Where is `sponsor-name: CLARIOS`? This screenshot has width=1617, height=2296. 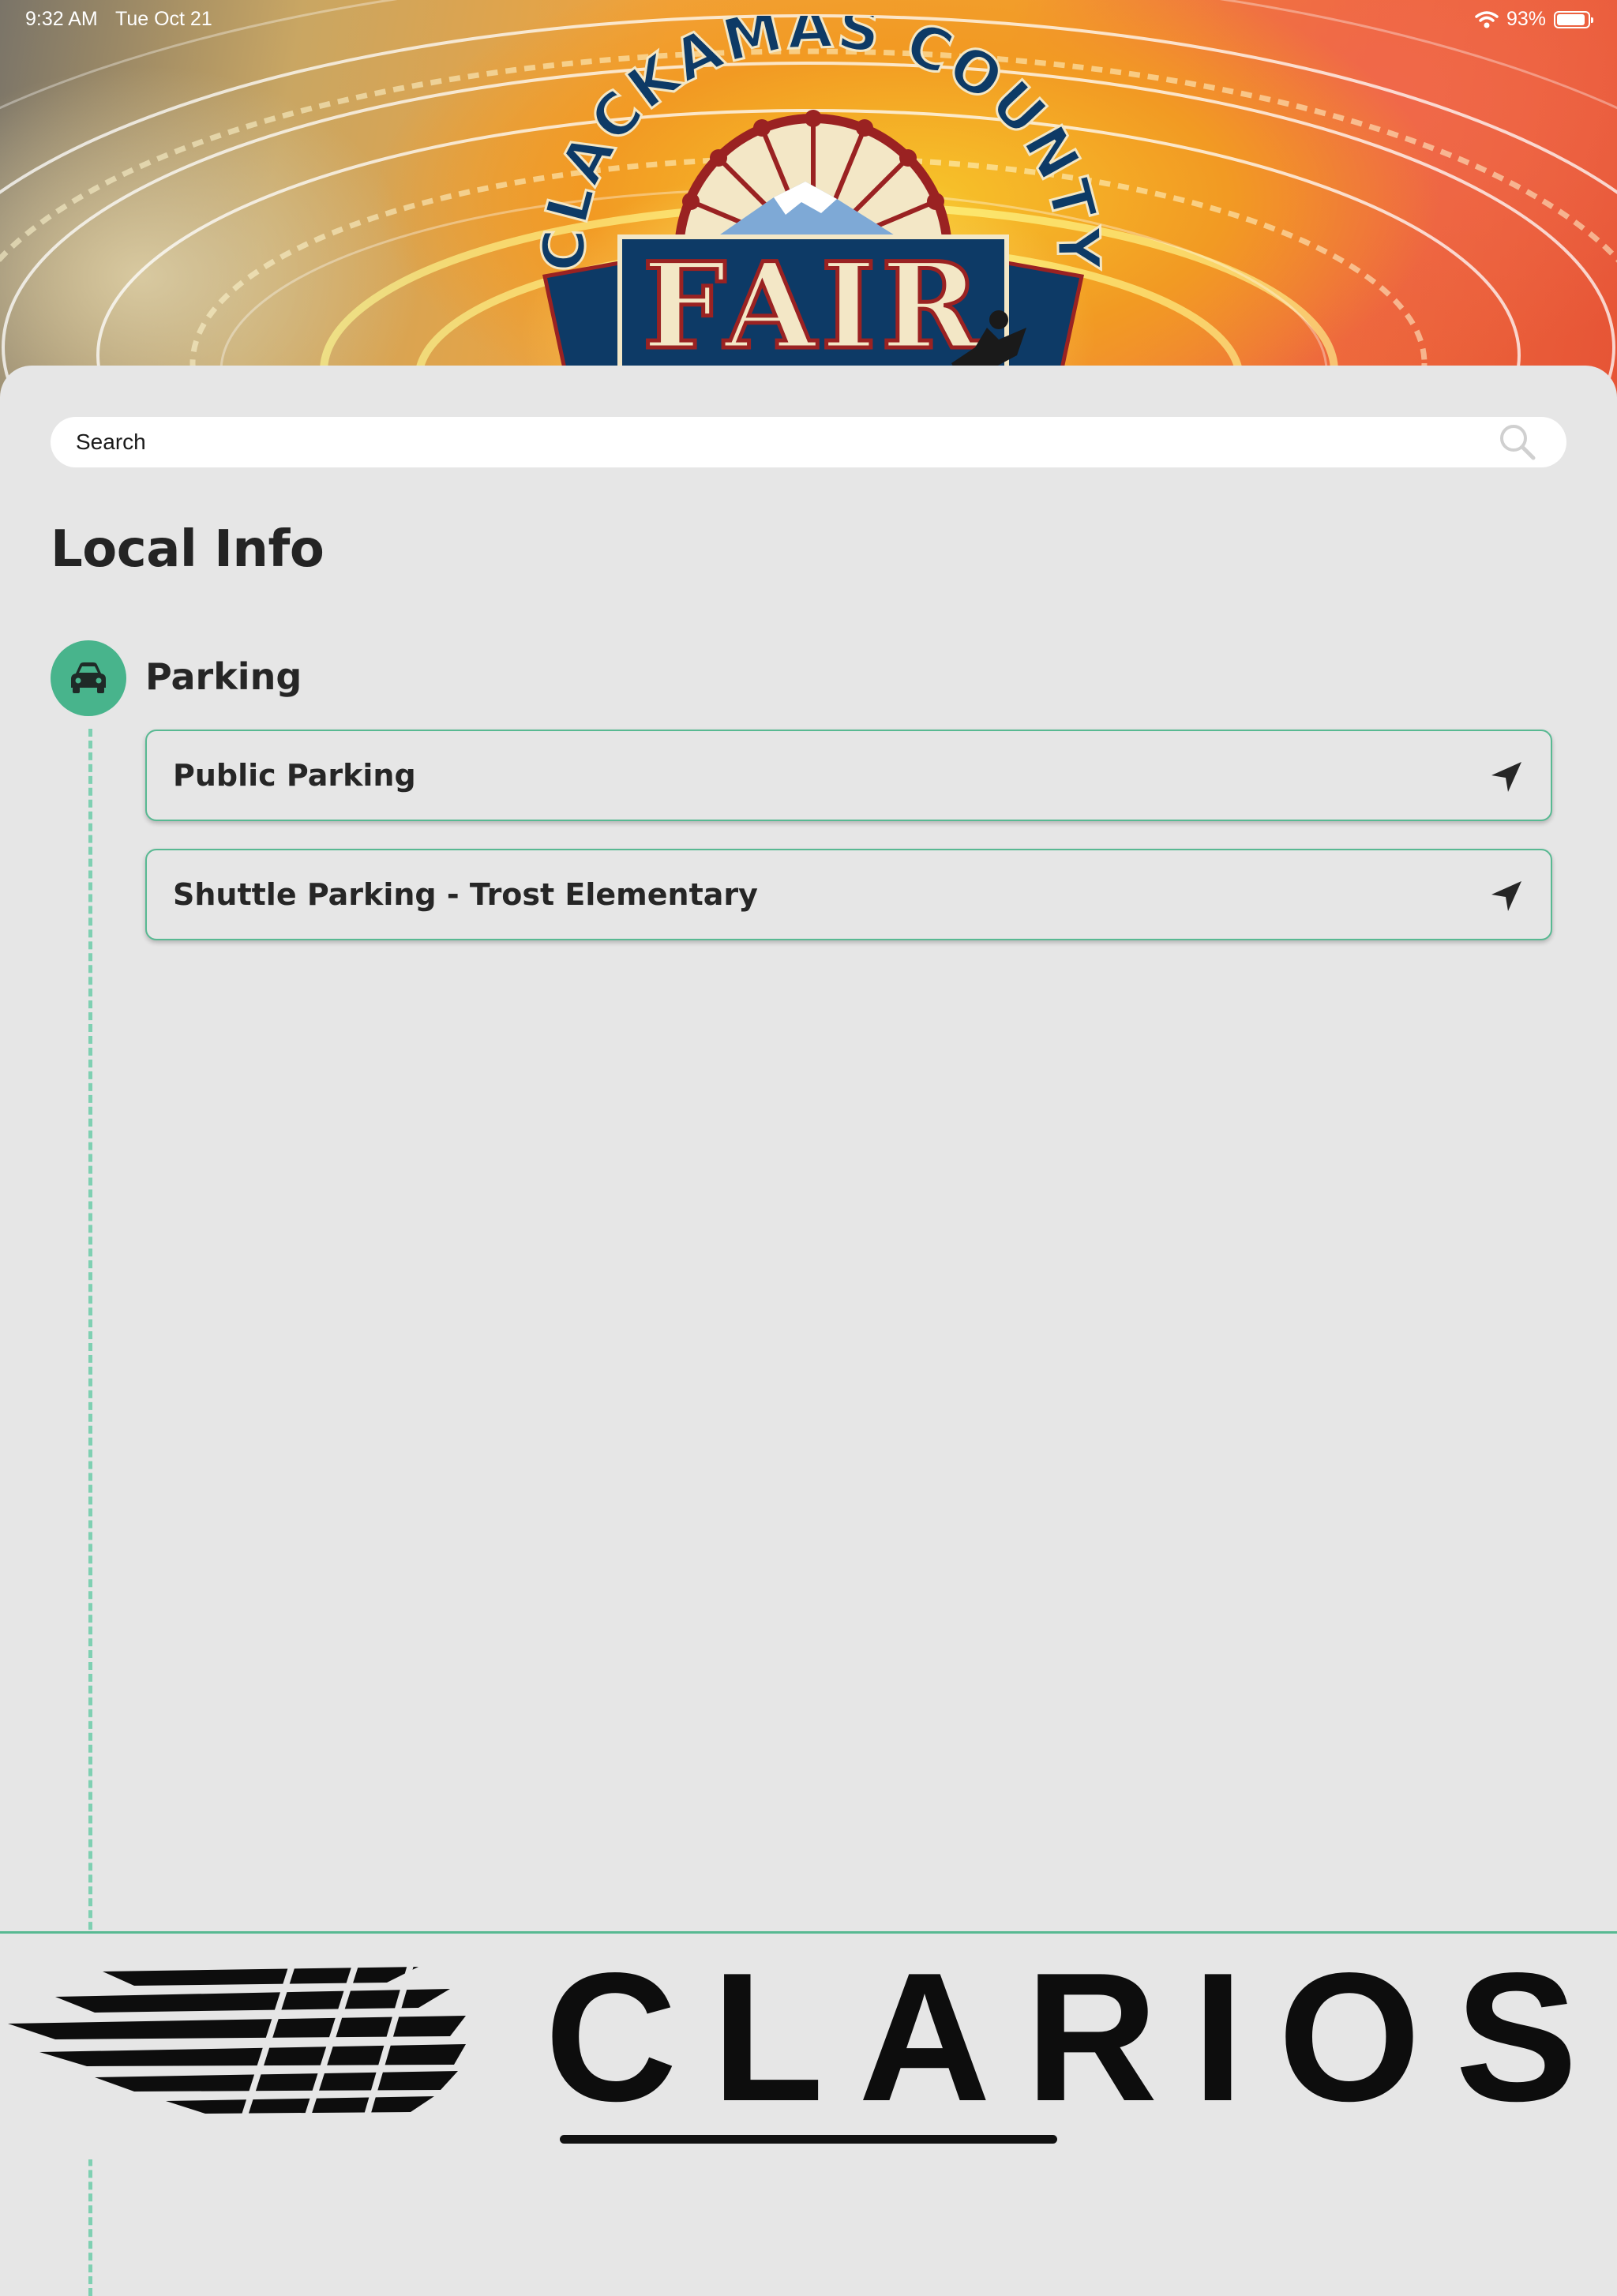
sponsor-name: CLARIOS is located at coordinates (1078, 2037).